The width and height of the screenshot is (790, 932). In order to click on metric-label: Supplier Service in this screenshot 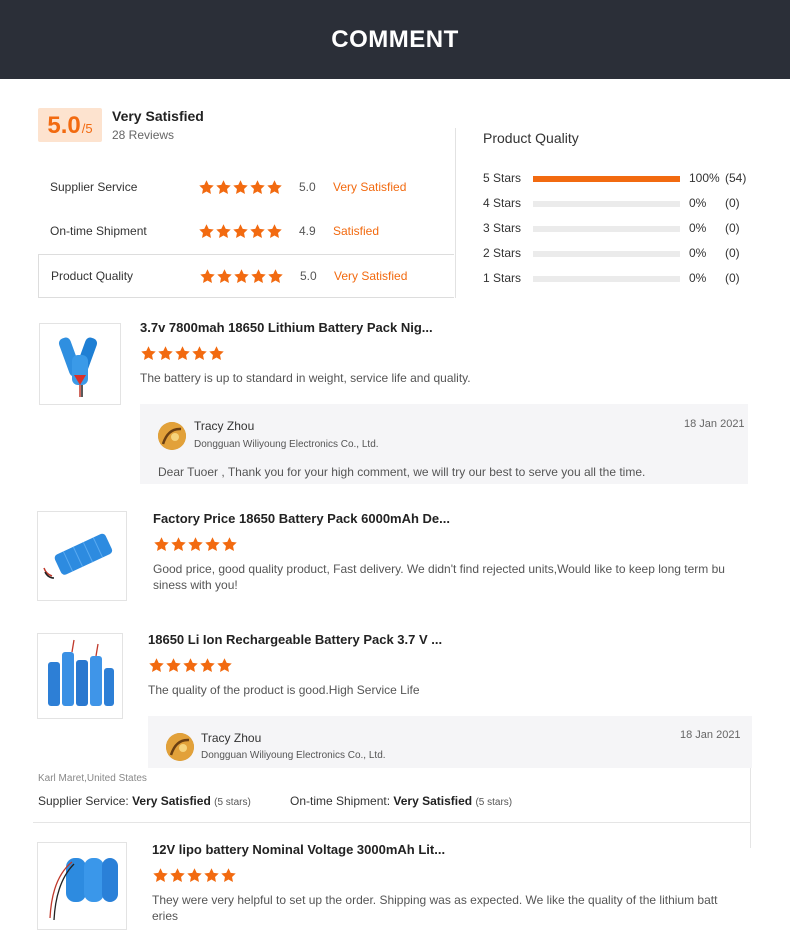, I will do `click(94, 187)`.